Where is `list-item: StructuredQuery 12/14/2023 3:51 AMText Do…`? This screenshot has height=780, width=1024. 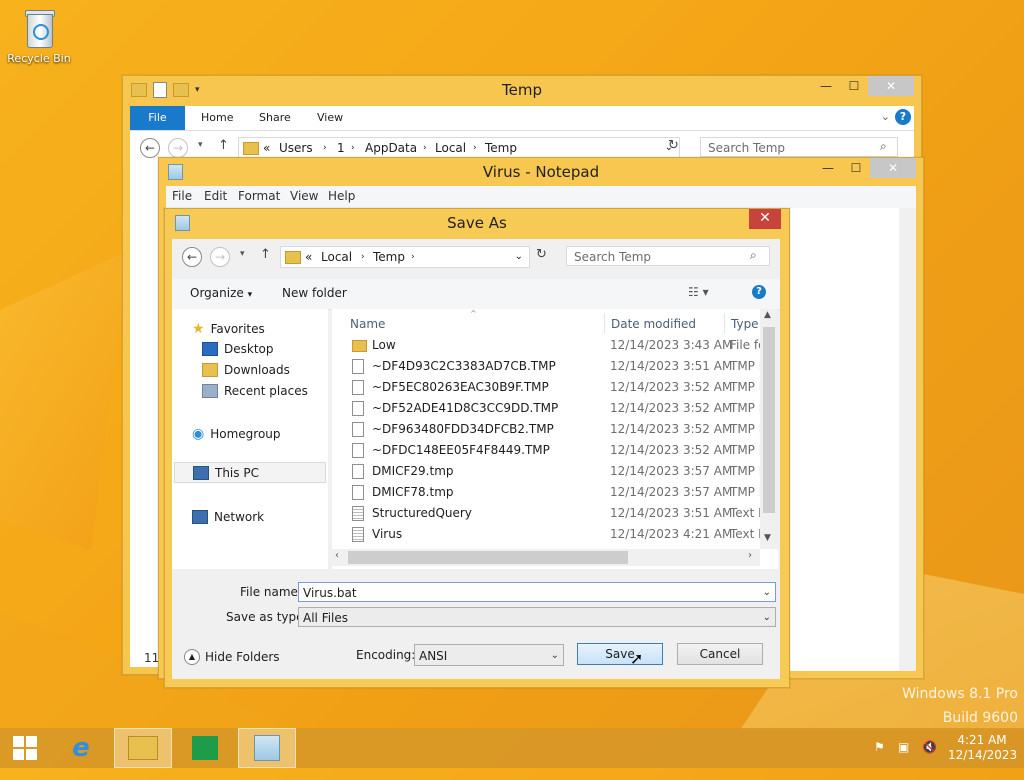
list-item: StructuredQuery 12/14/2023 3:51 AMText Do… is located at coordinates (548, 513).